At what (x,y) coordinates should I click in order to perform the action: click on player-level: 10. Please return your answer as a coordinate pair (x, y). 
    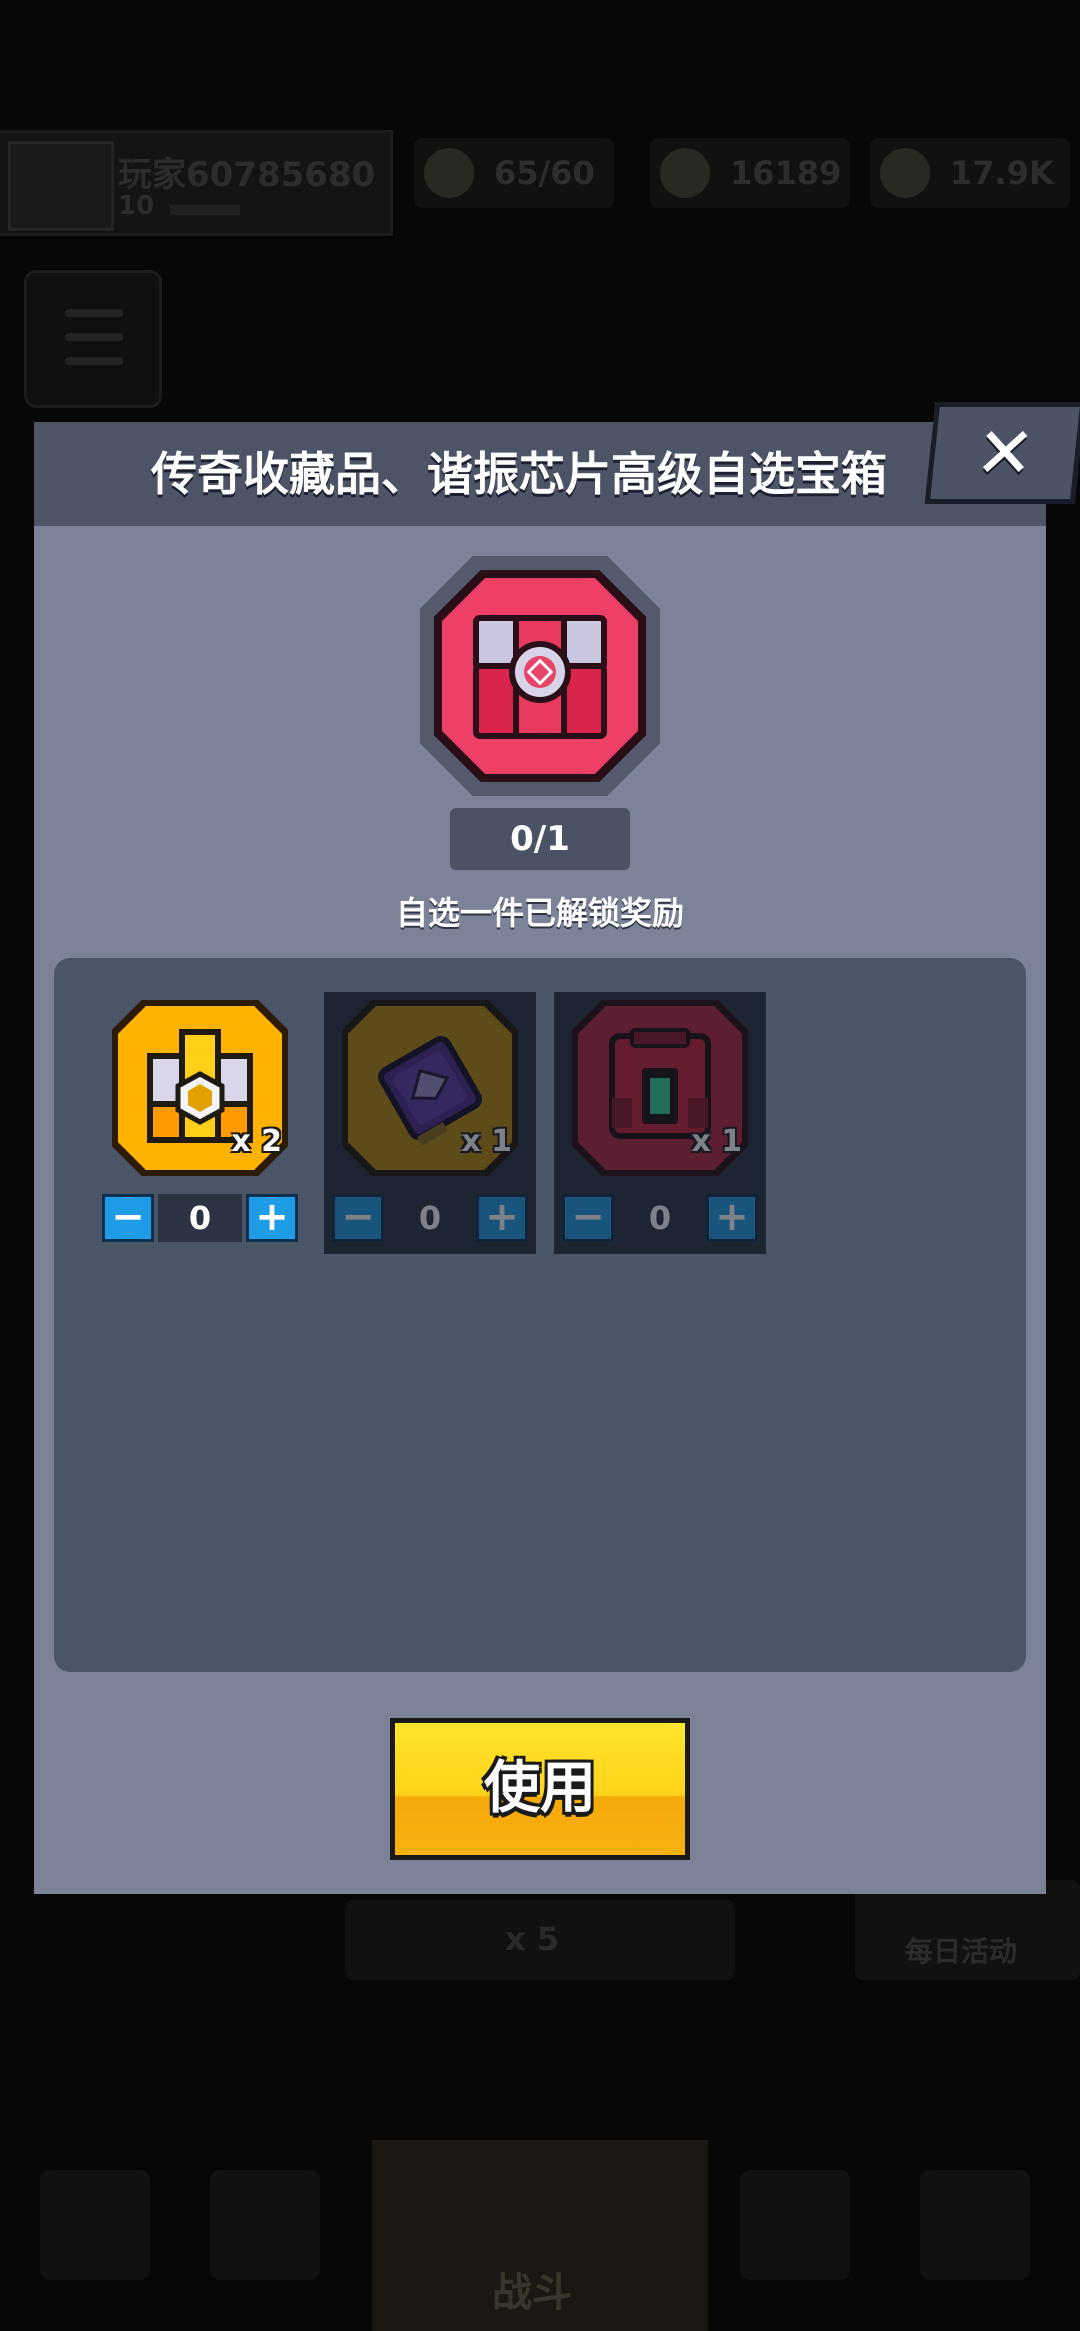
    Looking at the image, I should click on (136, 206).